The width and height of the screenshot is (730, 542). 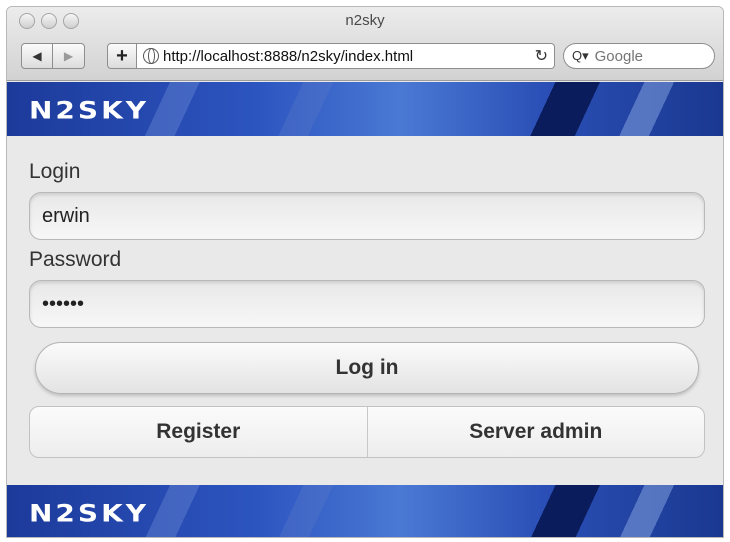 I want to click on search-input, so click(x=644, y=56).